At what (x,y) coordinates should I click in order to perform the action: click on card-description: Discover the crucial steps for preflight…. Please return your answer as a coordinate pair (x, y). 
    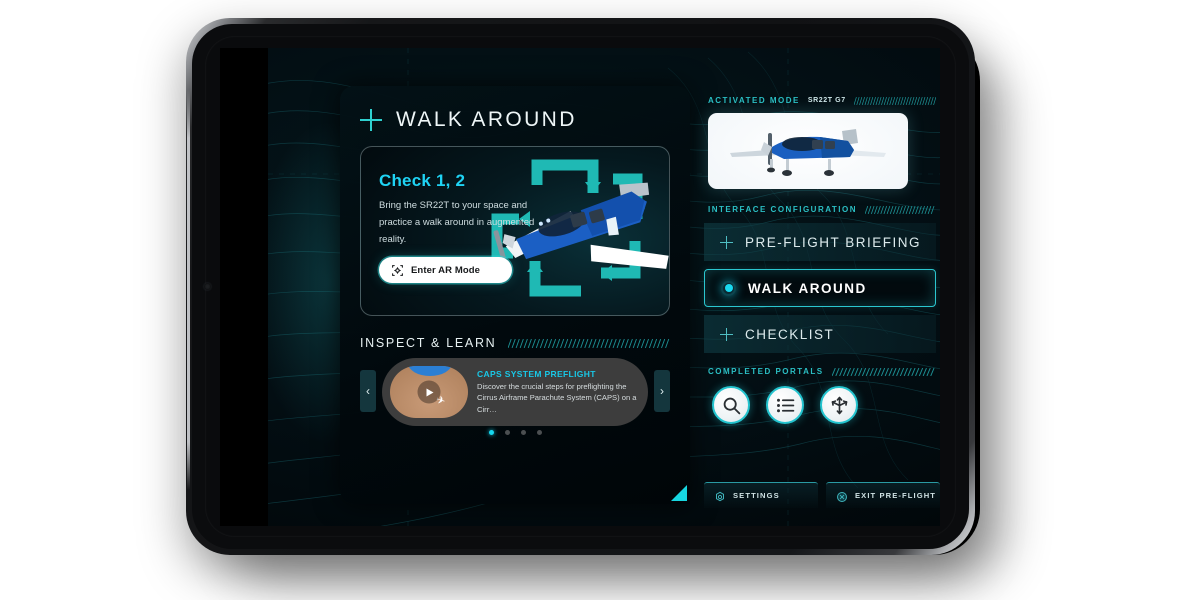
    Looking at the image, I should click on (557, 397).